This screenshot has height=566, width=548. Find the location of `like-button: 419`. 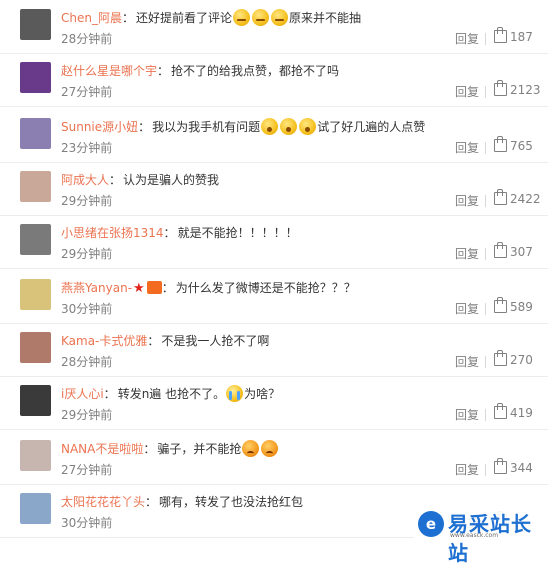

like-button: 419 is located at coordinates (513, 411).